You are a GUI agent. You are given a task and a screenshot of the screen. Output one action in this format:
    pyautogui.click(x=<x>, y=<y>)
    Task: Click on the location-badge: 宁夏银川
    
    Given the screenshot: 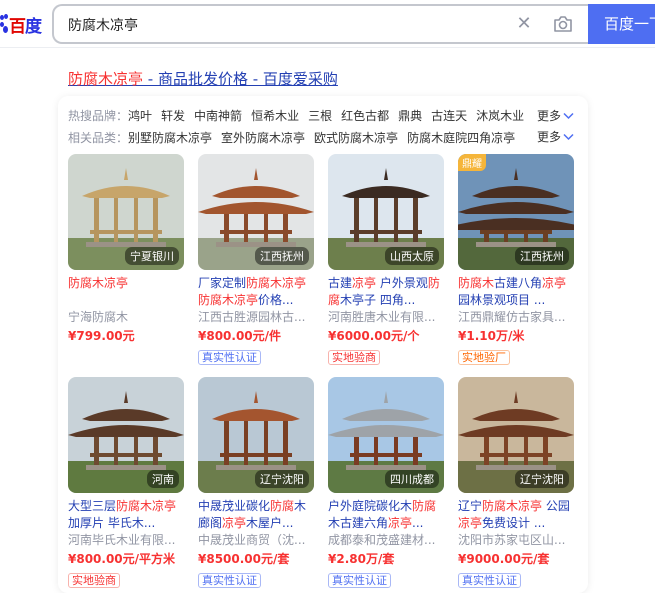 What is the action you would take?
    pyautogui.click(x=152, y=256)
    